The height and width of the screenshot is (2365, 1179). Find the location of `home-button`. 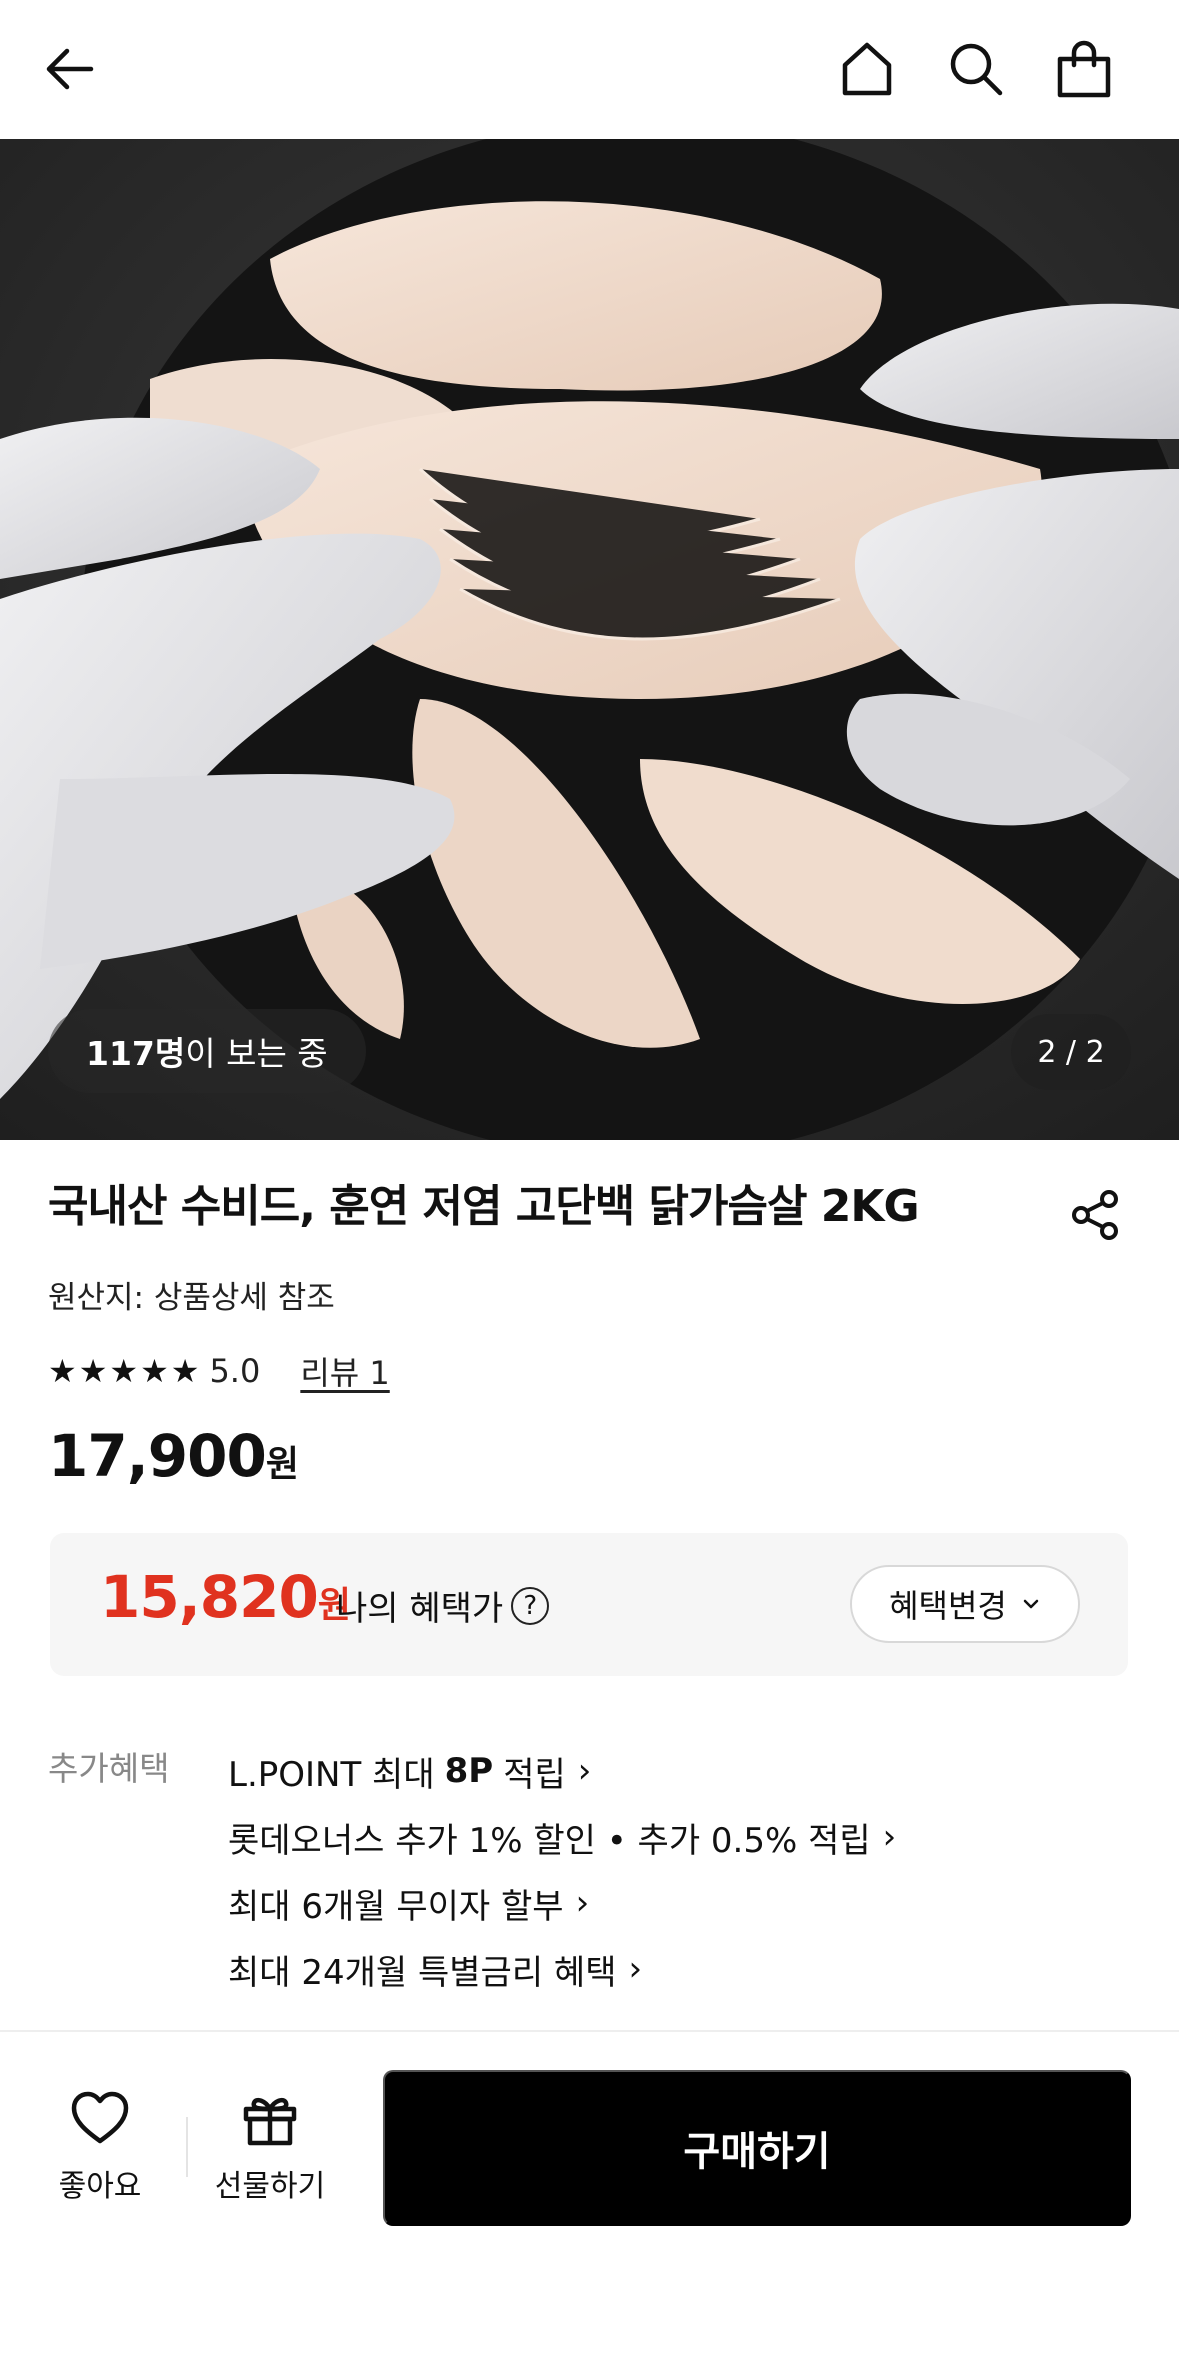

home-button is located at coordinates (867, 69).